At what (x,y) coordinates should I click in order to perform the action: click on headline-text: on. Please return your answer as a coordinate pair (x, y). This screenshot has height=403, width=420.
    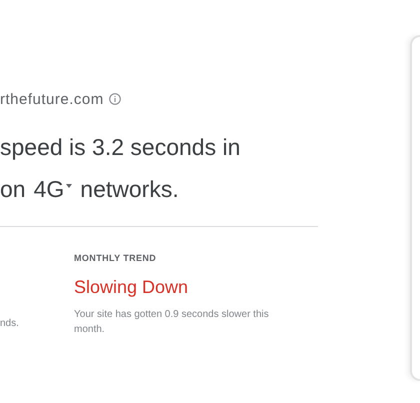
    Looking at the image, I should click on (13, 189).